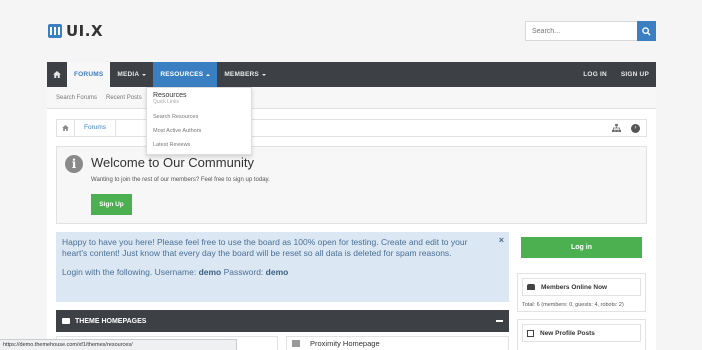 This screenshot has height=350, width=702. I want to click on demo-username: demo, so click(210, 272).